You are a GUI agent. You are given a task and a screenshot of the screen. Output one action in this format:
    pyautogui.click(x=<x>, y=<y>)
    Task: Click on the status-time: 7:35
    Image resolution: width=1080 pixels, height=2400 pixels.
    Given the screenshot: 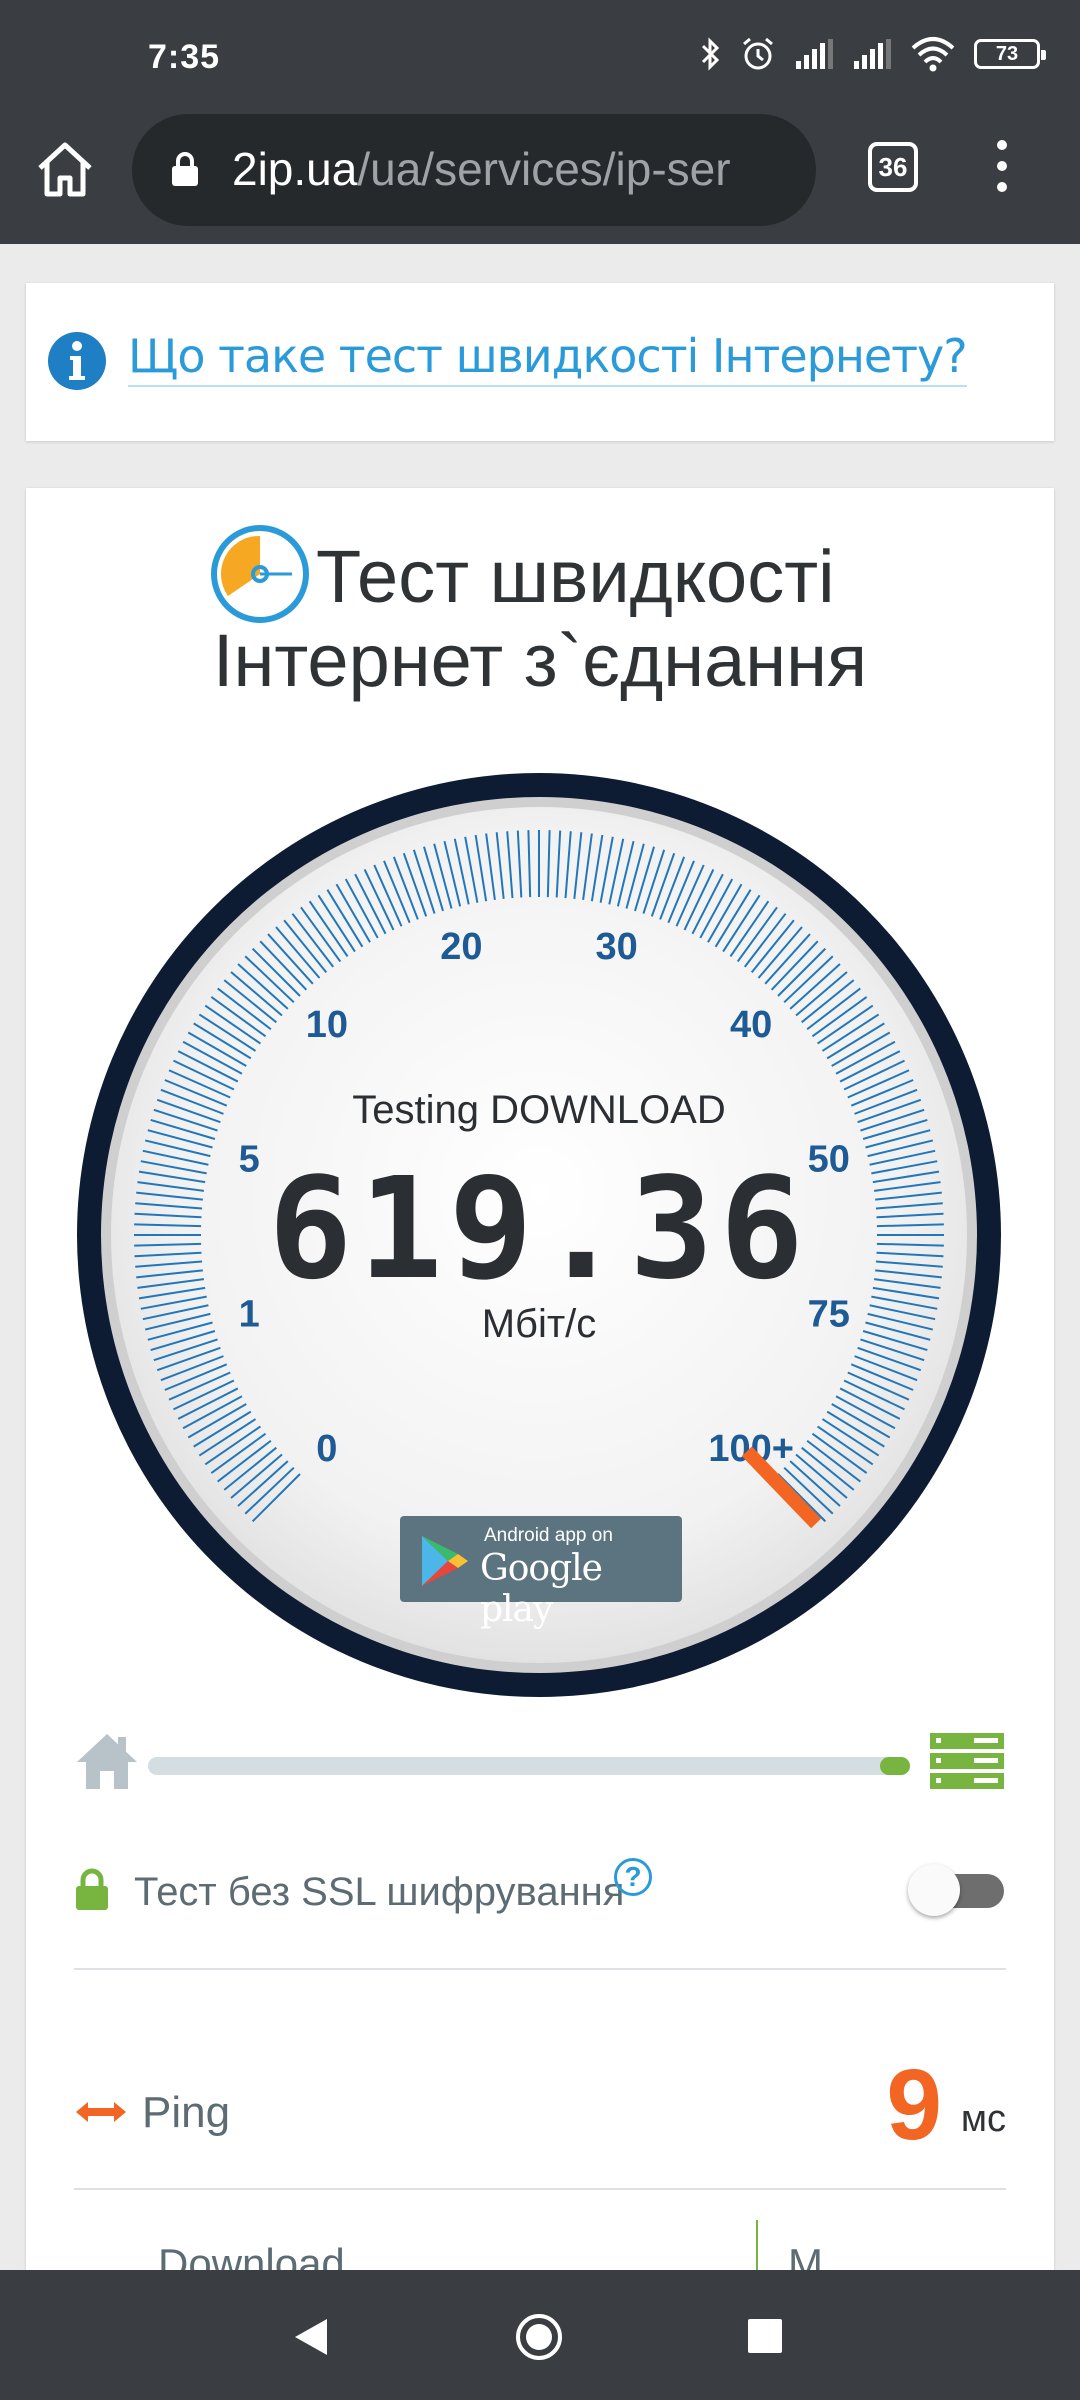 What is the action you would take?
    pyautogui.click(x=184, y=57)
    